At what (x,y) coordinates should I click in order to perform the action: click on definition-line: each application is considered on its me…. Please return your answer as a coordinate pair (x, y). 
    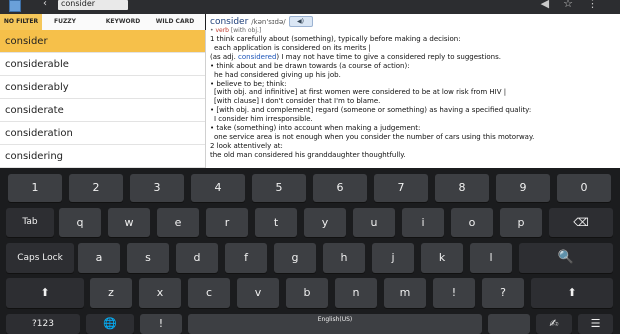
    Looking at the image, I should click on (292, 47).